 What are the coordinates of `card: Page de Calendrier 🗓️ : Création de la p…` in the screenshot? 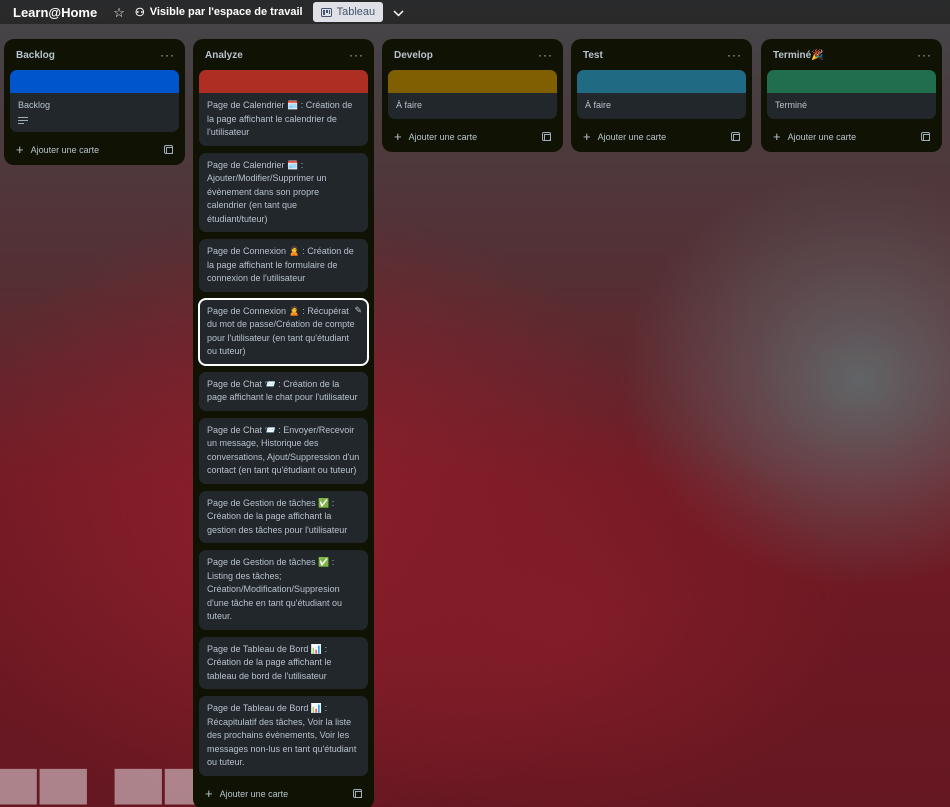 It's located at (283, 108).